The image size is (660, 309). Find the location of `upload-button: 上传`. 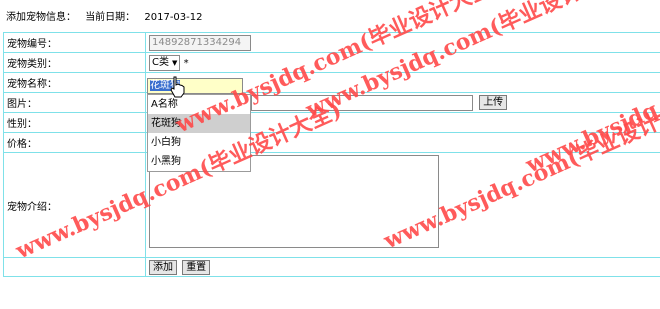

upload-button: 上传 is located at coordinates (493, 102).